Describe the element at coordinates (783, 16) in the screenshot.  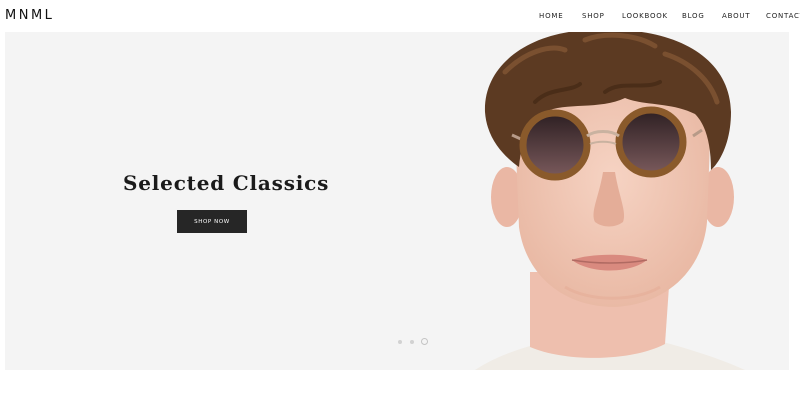
I see `nav-item-contact: CONTACT` at that location.